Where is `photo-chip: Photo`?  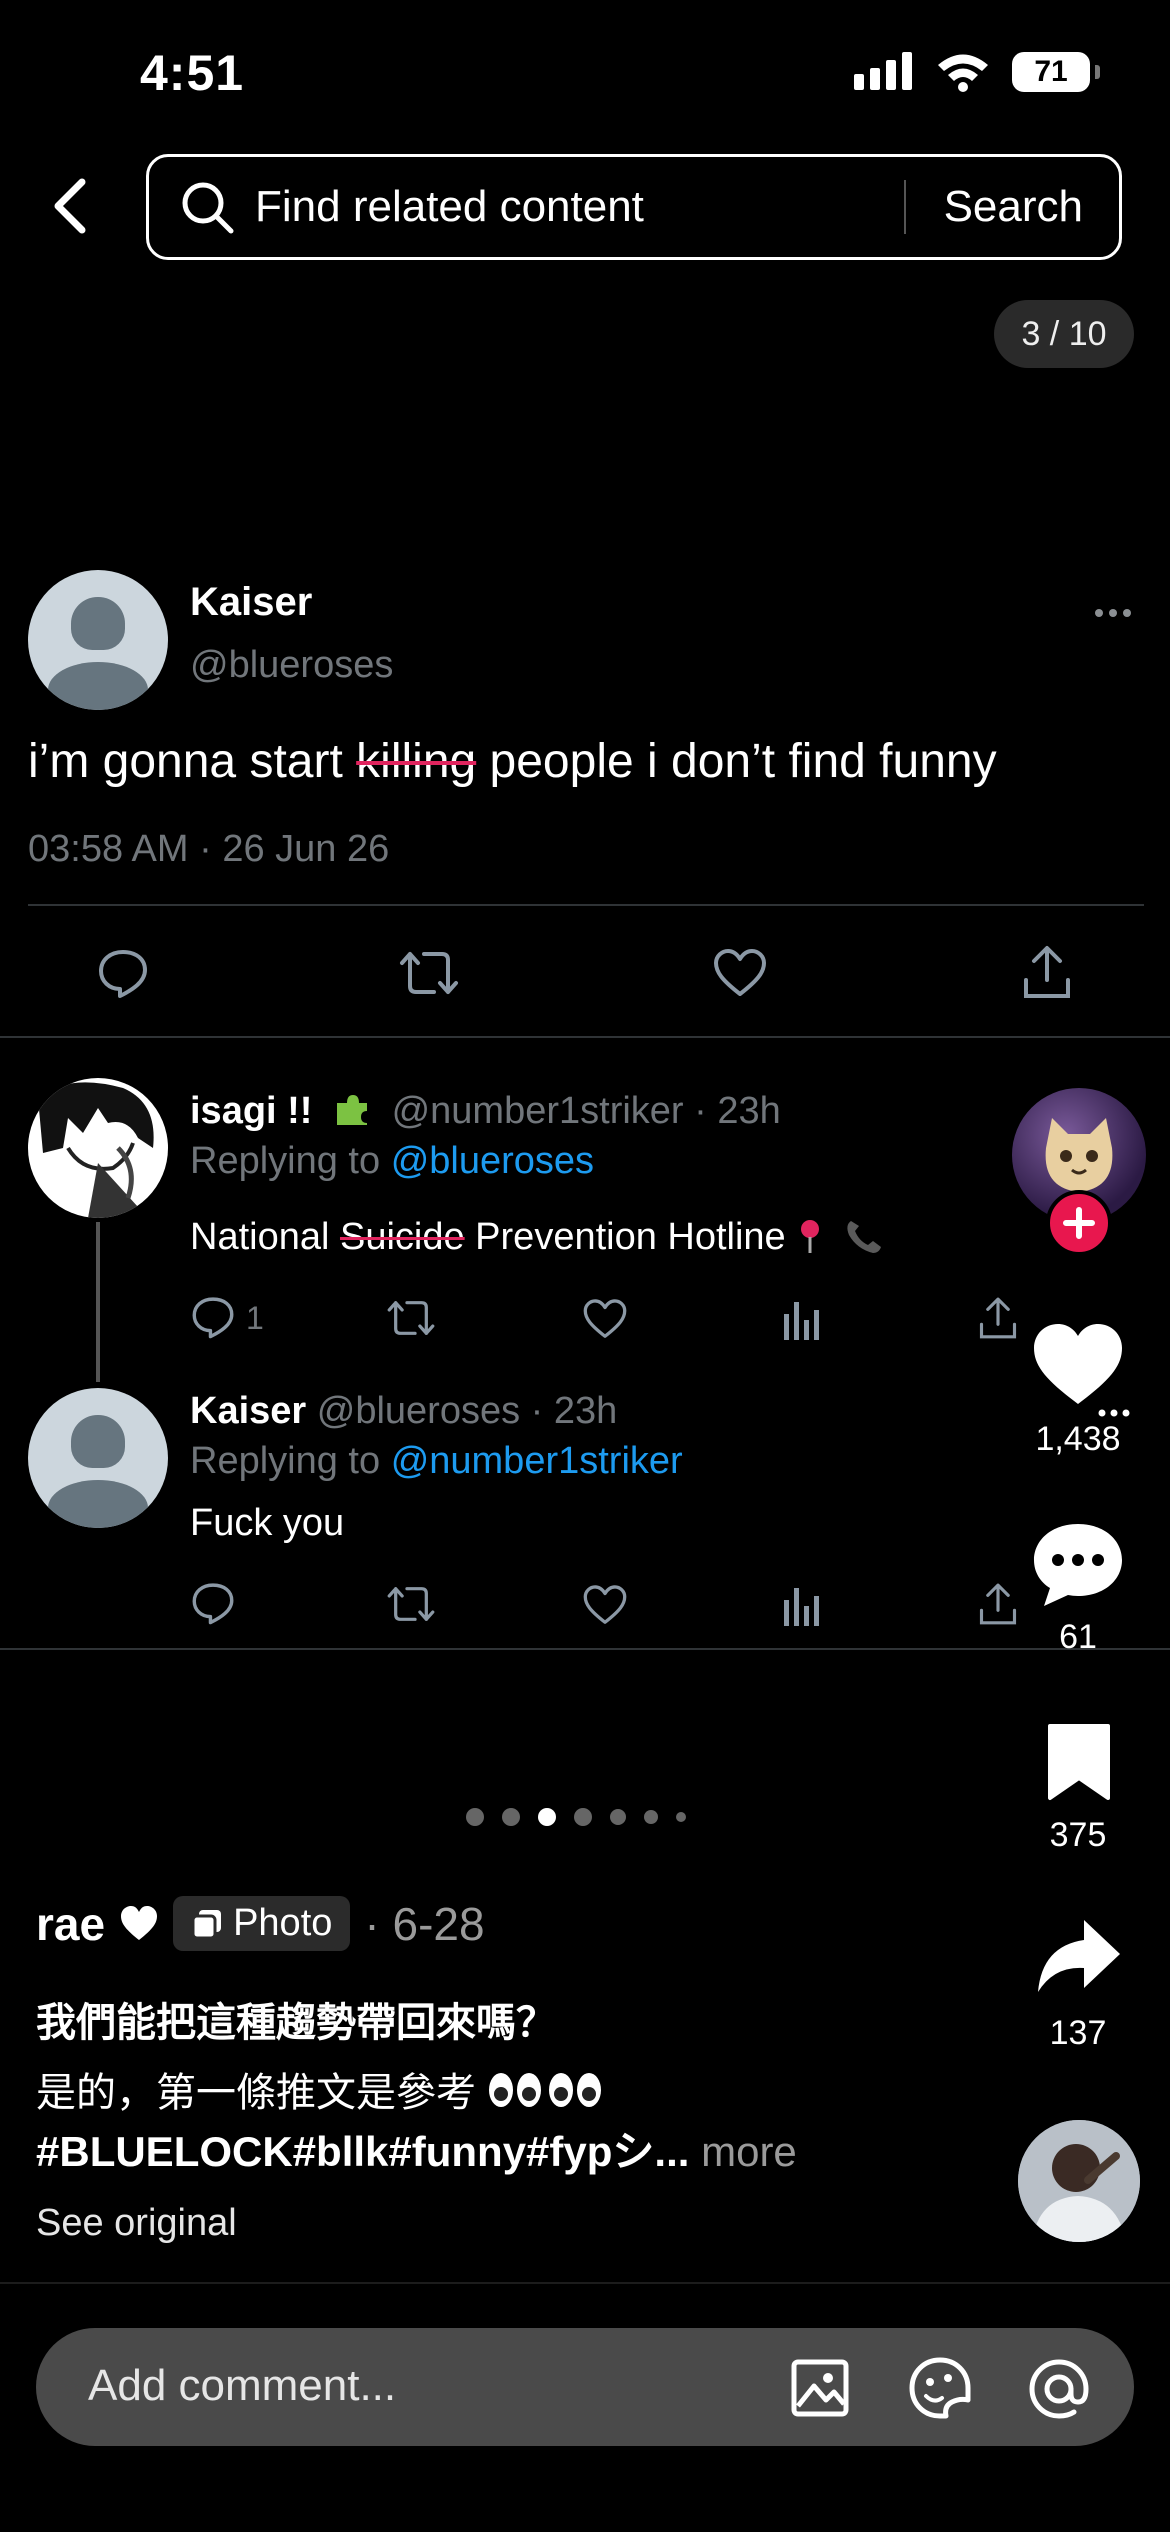 photo-chip: Photo is located at coordinates (262, 1923).